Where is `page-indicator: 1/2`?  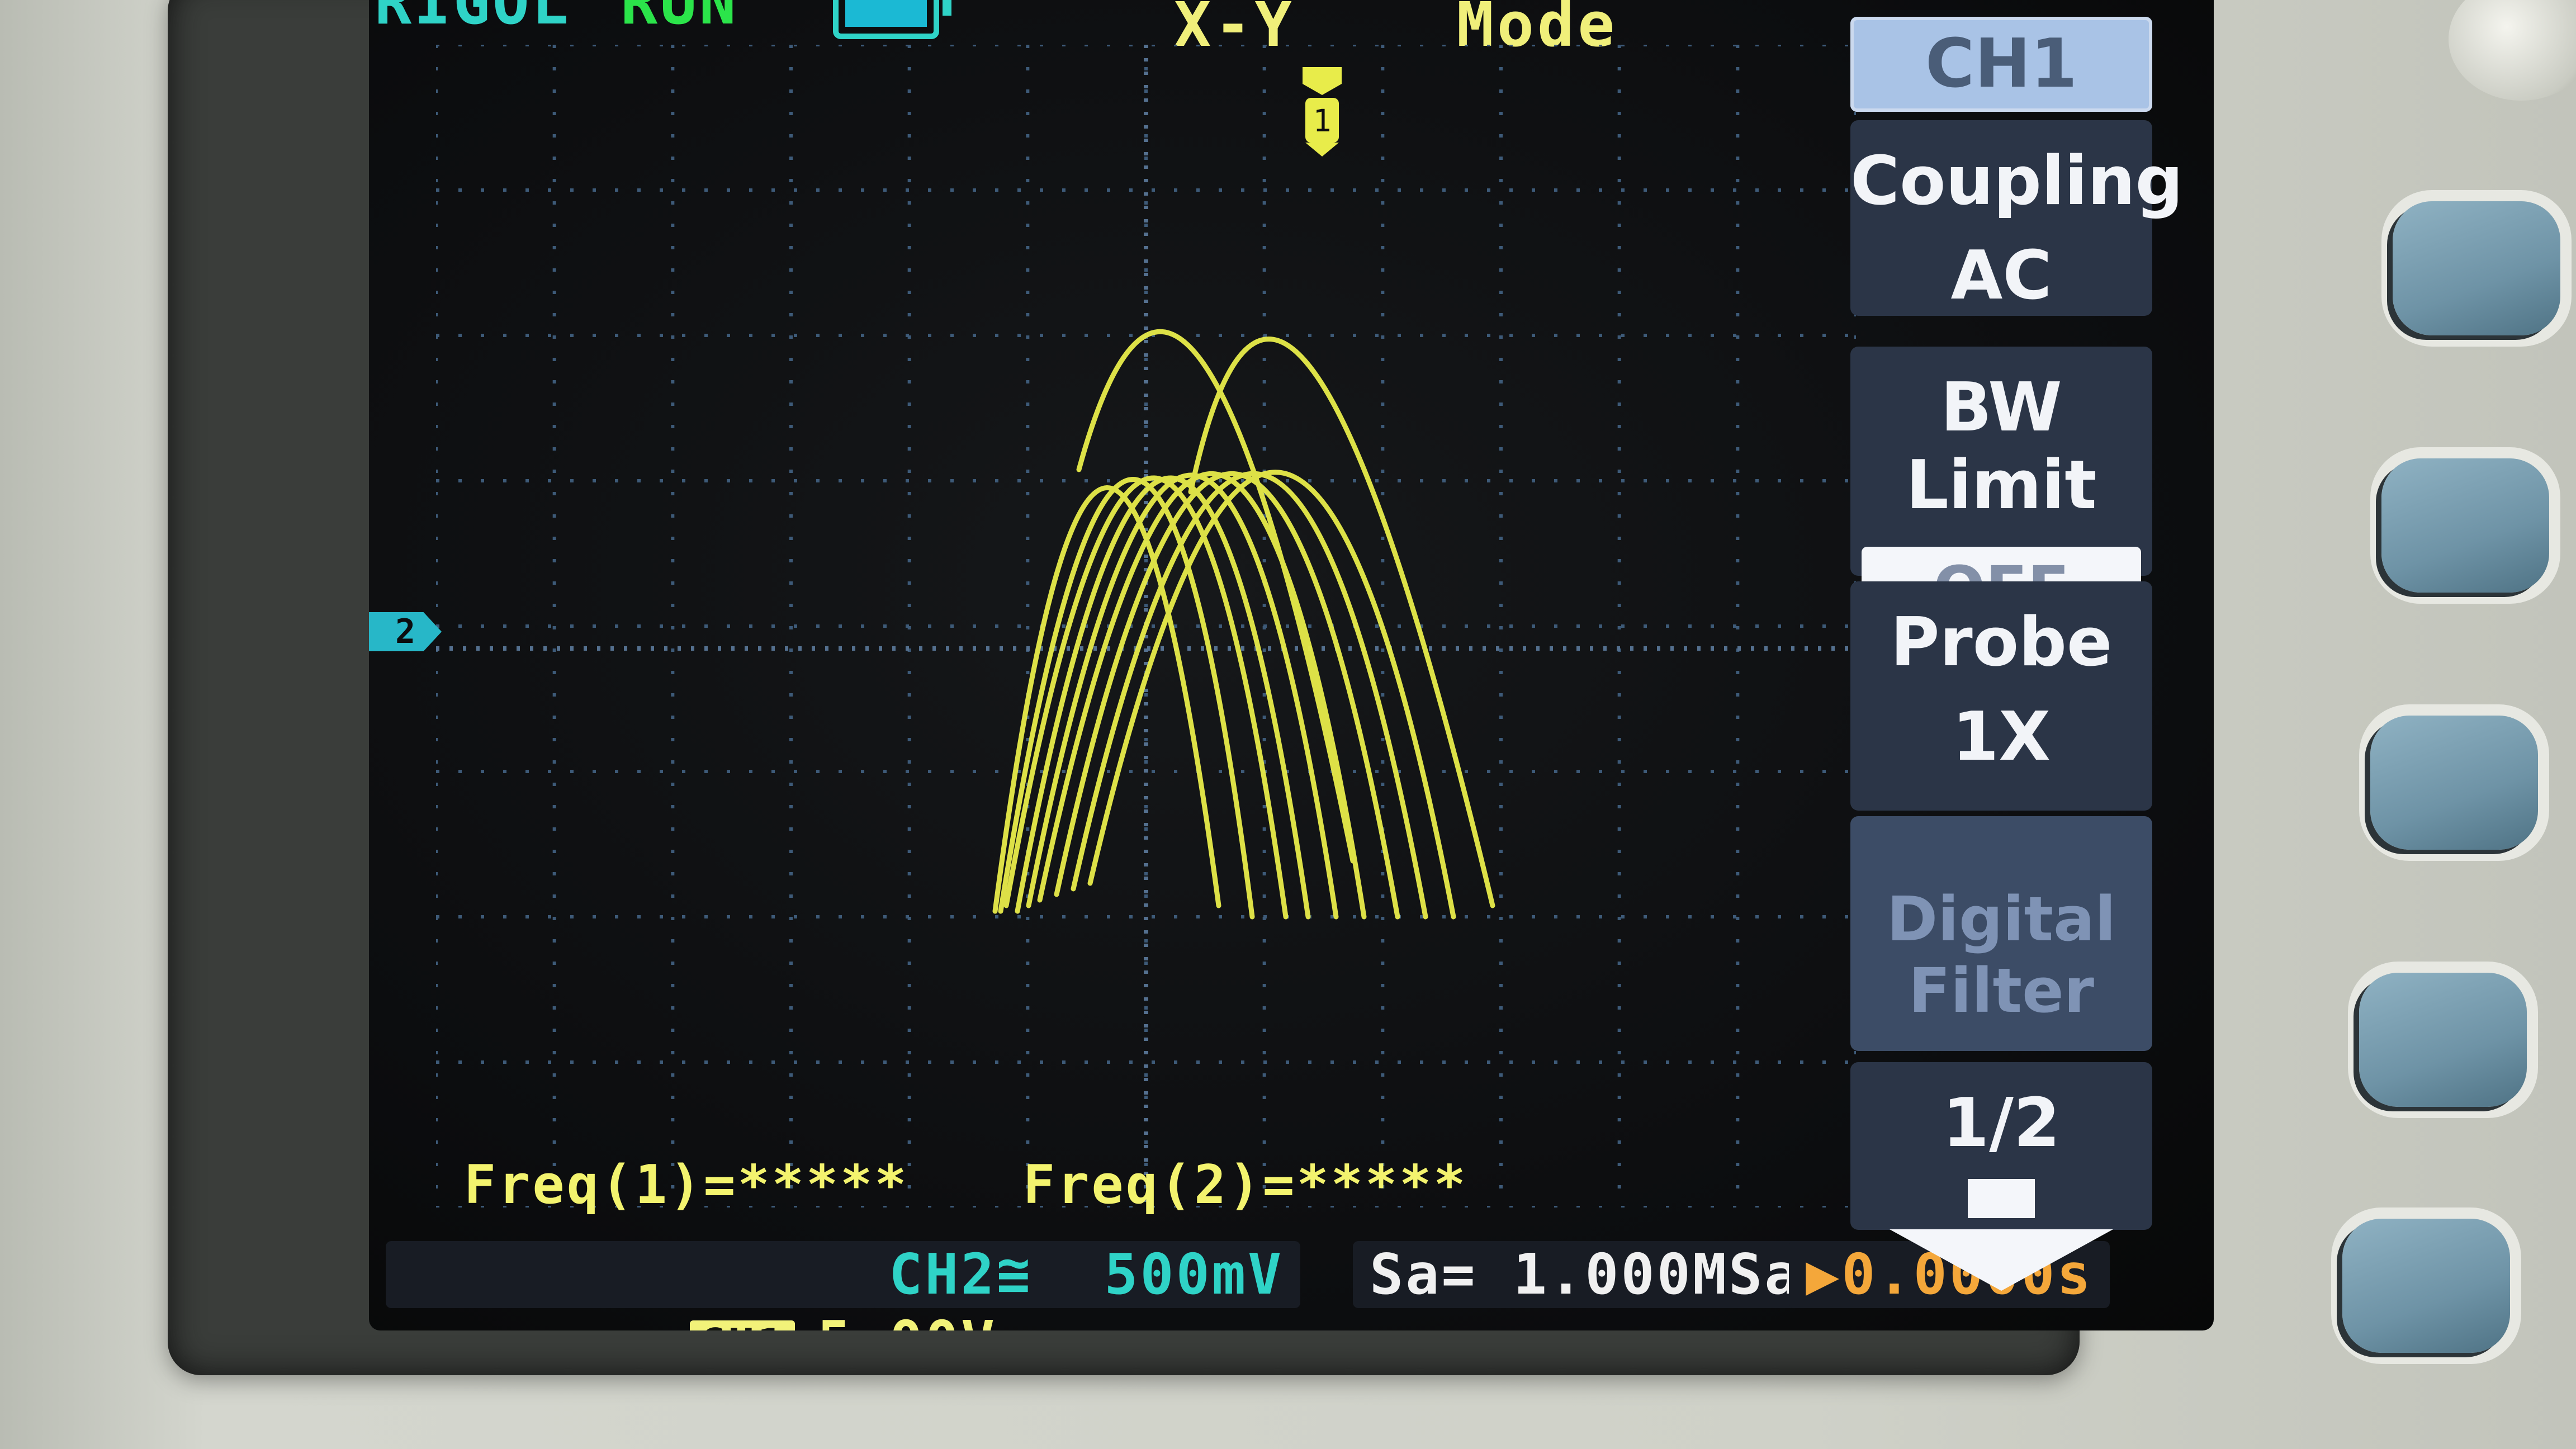 page-indicator: 1/2 is located at coordinates (2002, 1123).